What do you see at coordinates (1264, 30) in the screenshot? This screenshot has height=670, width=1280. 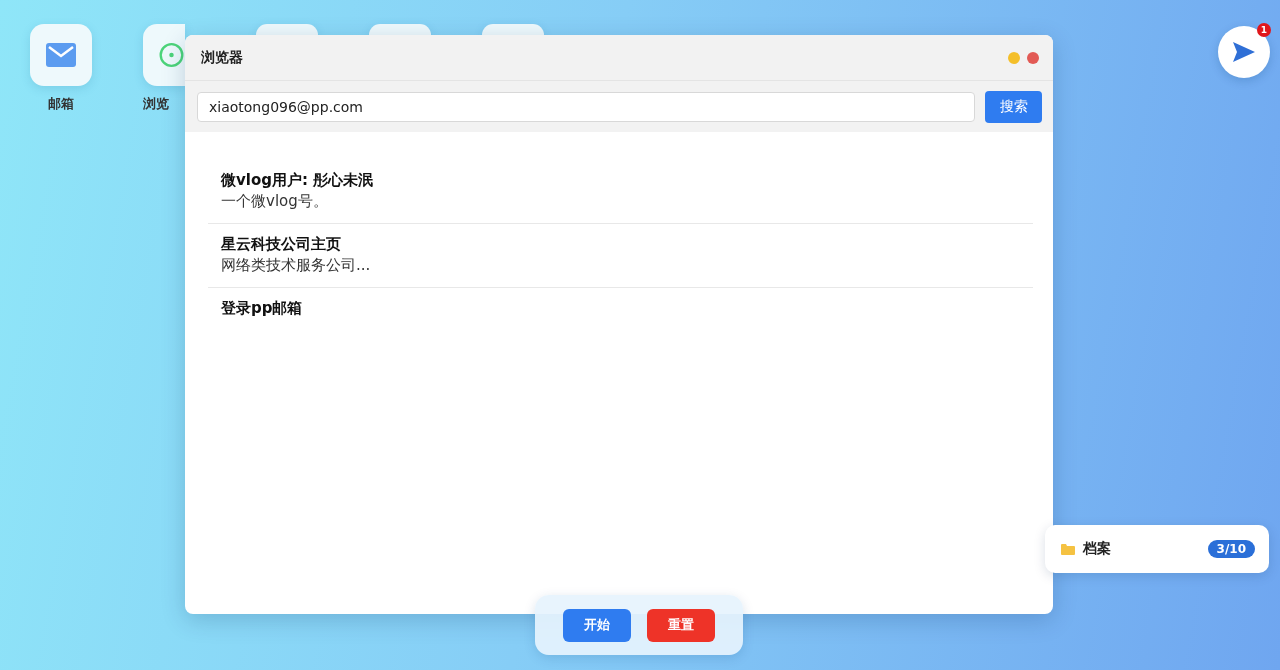 I see `notification-badge: 1` at bounding box center [1264, 30].